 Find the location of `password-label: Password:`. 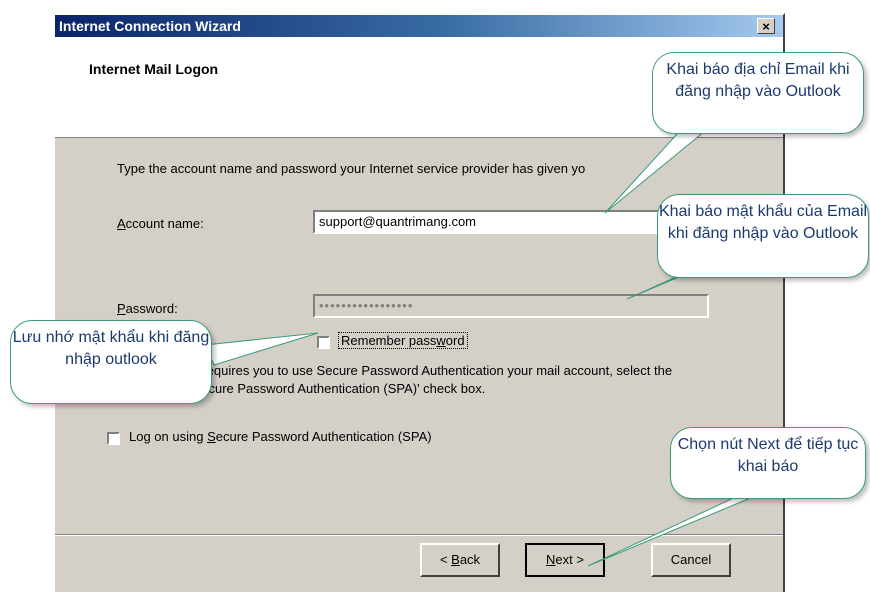

password-label: Password: is located at coordinates (147, 308).